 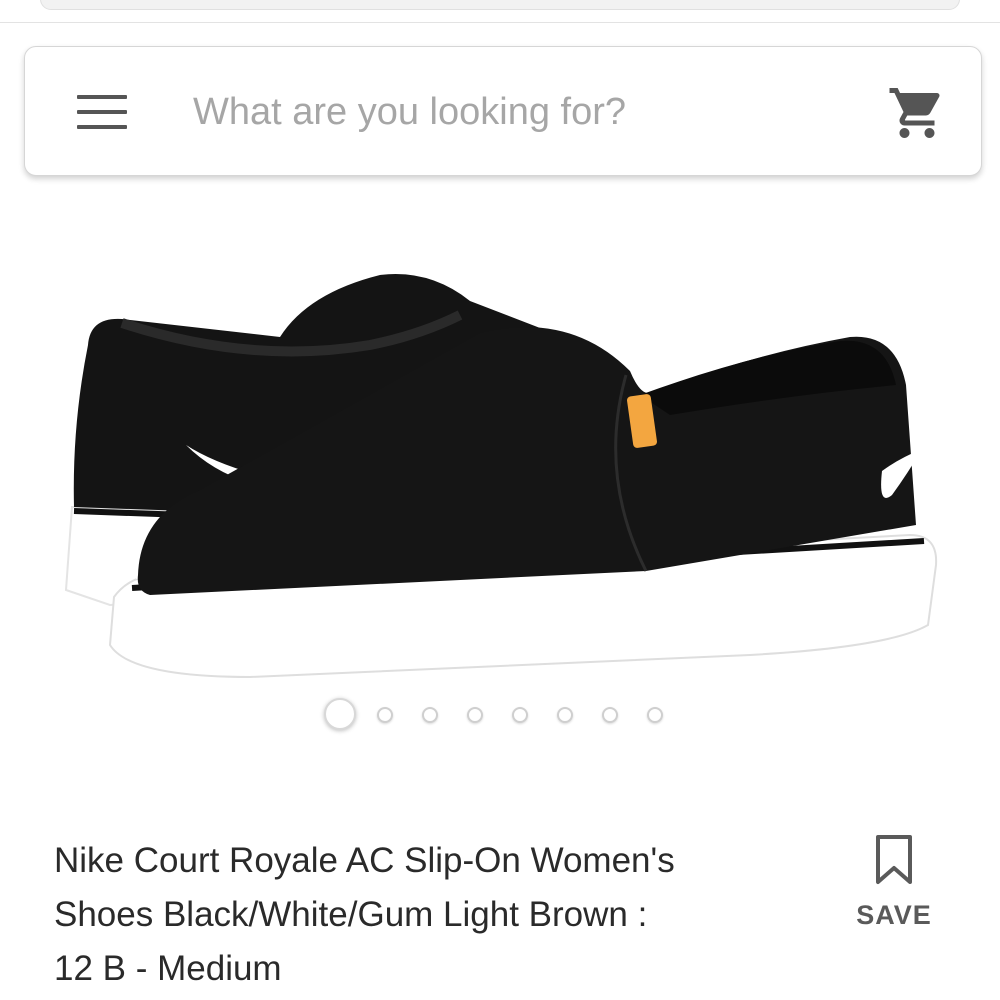 I want to click on save-button: SAVE, so click(x=894, y=887).